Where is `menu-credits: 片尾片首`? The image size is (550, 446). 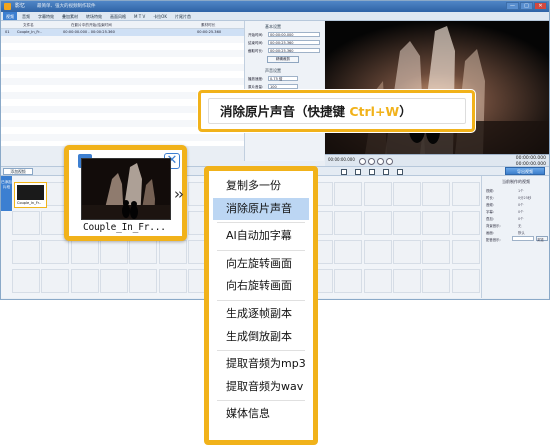 menu-credits: 片尾片首 is located at coordinates (183, 16).